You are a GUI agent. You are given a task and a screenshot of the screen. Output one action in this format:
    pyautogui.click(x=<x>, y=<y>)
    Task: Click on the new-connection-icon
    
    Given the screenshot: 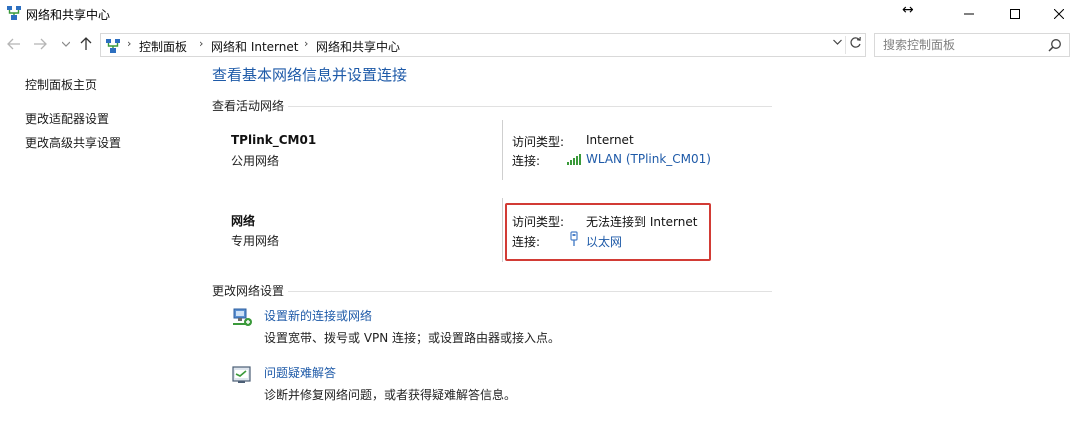 What is the action you would take?
    pyautogui.click(x=242, y=317)
    